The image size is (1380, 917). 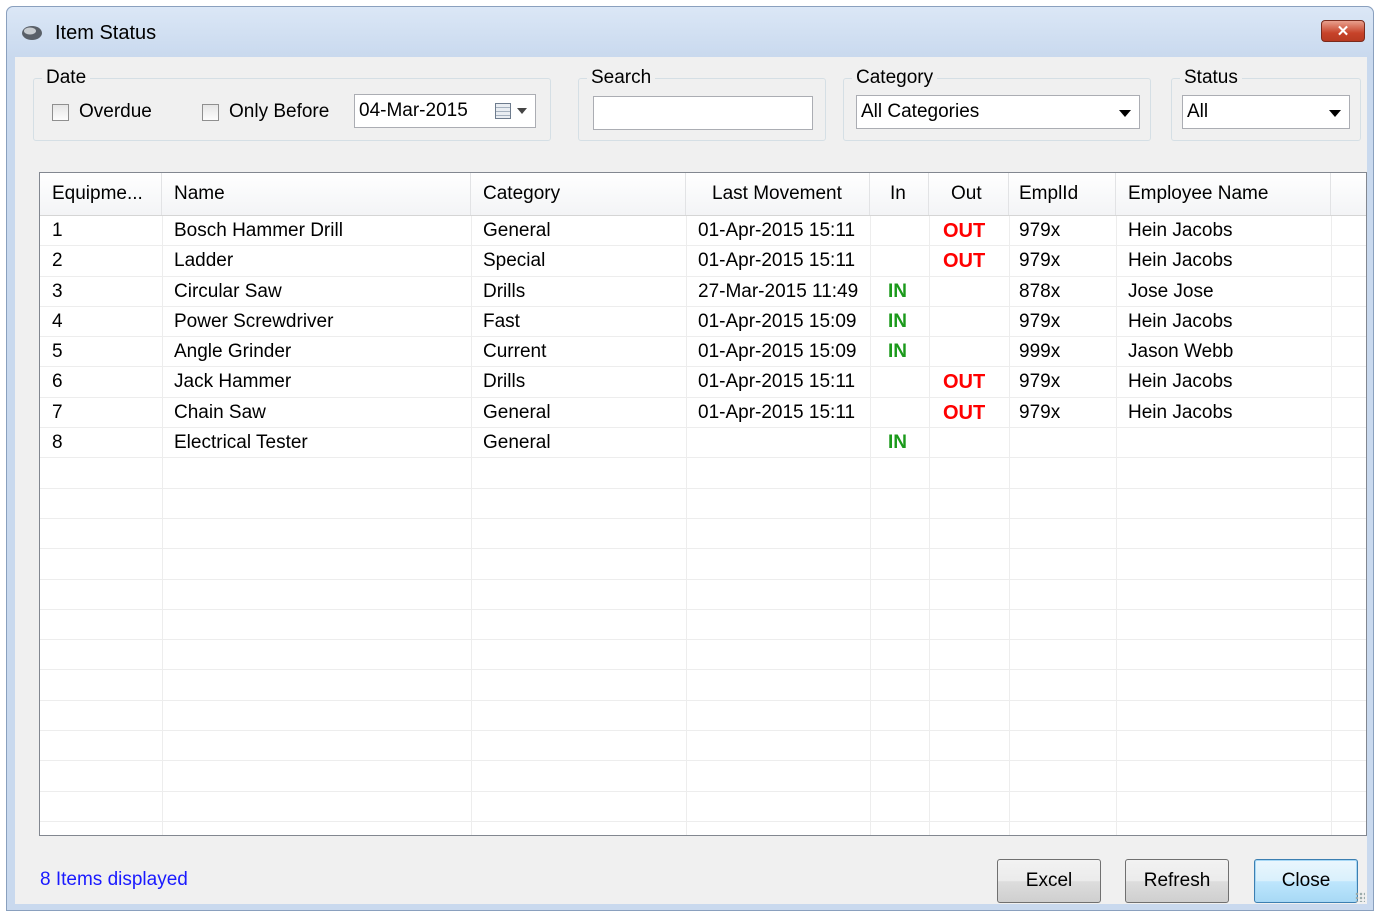 What do you see at coordinates (1266, 112) in the screenshot?
I see `status-select: All` at bounding box center [1266, 112].